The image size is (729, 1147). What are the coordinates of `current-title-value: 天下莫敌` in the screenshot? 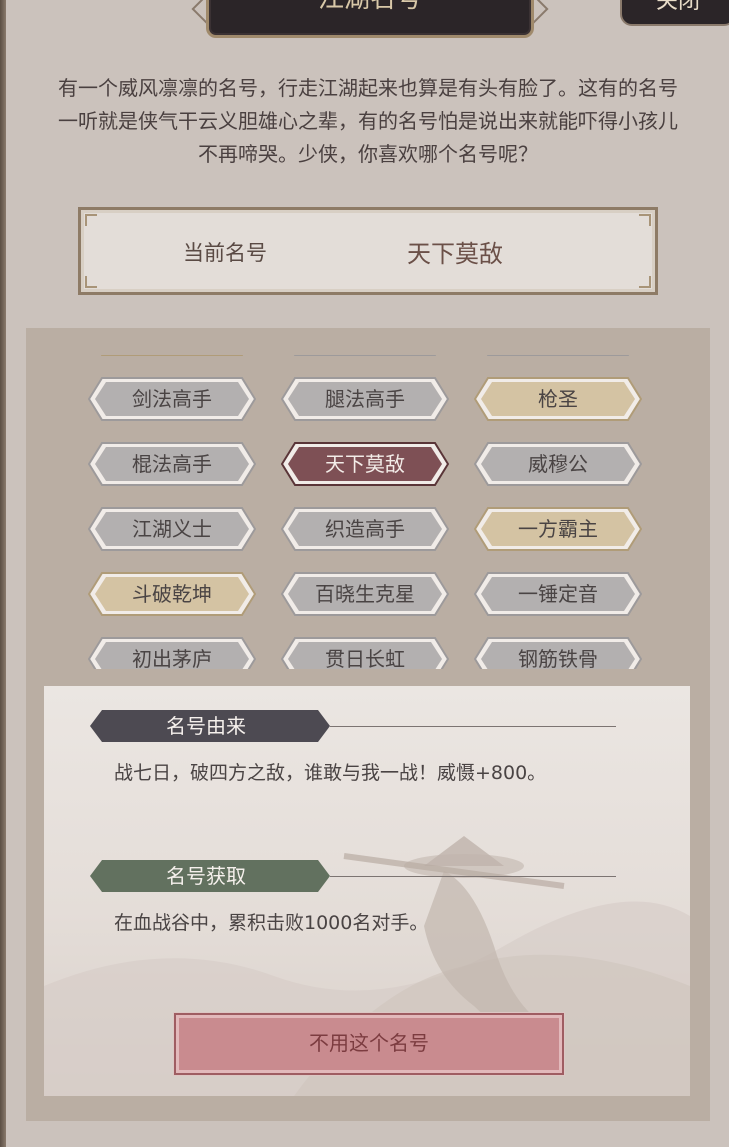 It's located at (455, 254).